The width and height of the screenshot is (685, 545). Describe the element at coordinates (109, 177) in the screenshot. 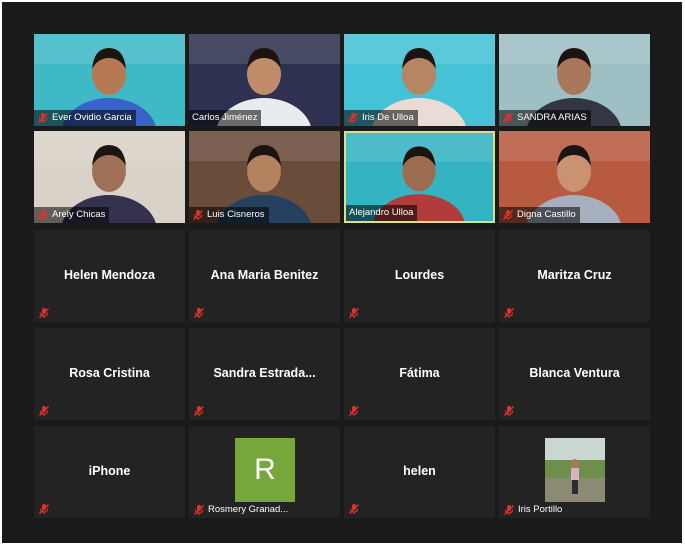

I see `participant-tile: Arely Chicas` at that location.